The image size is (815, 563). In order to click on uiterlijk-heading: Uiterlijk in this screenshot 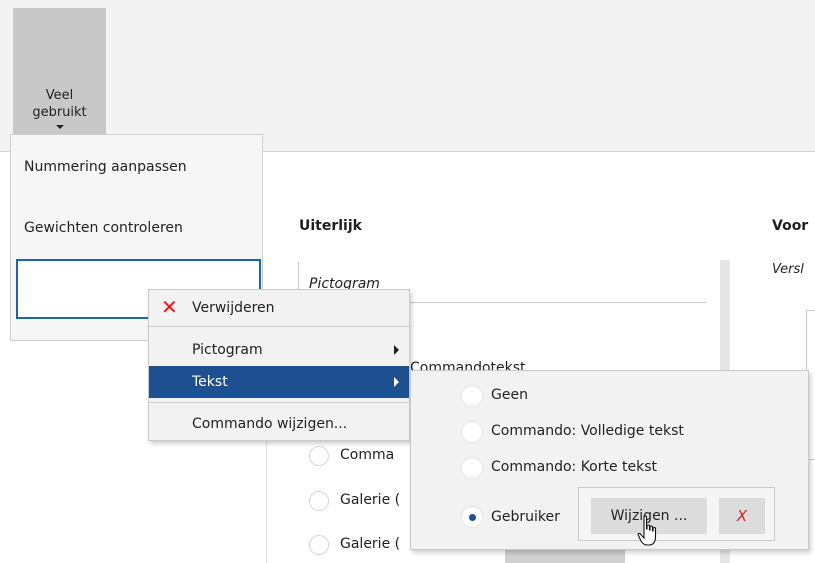, I will do `click(330, 226)`.